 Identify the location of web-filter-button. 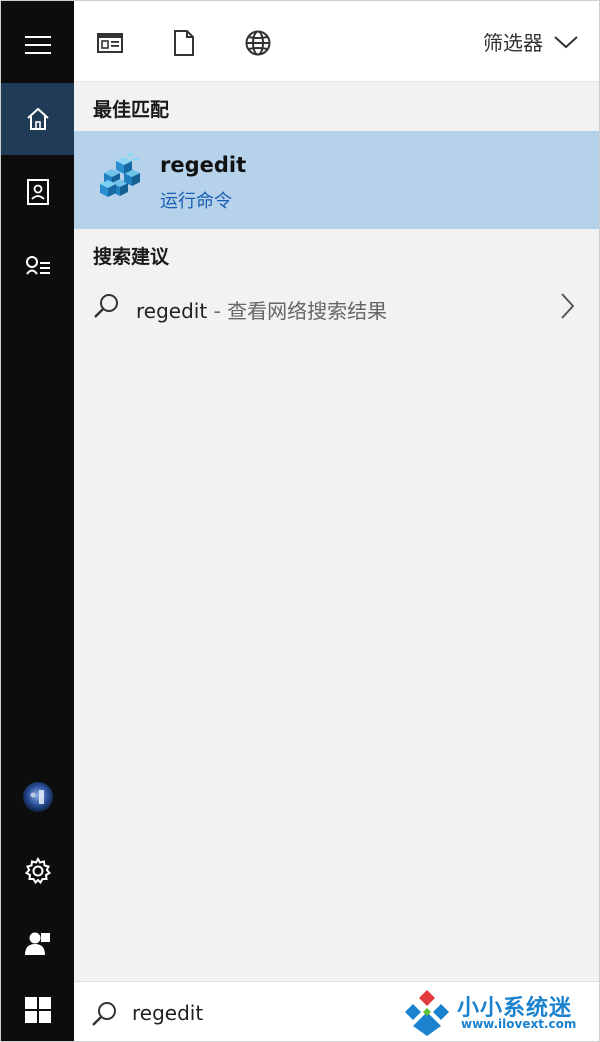
(258, 43).